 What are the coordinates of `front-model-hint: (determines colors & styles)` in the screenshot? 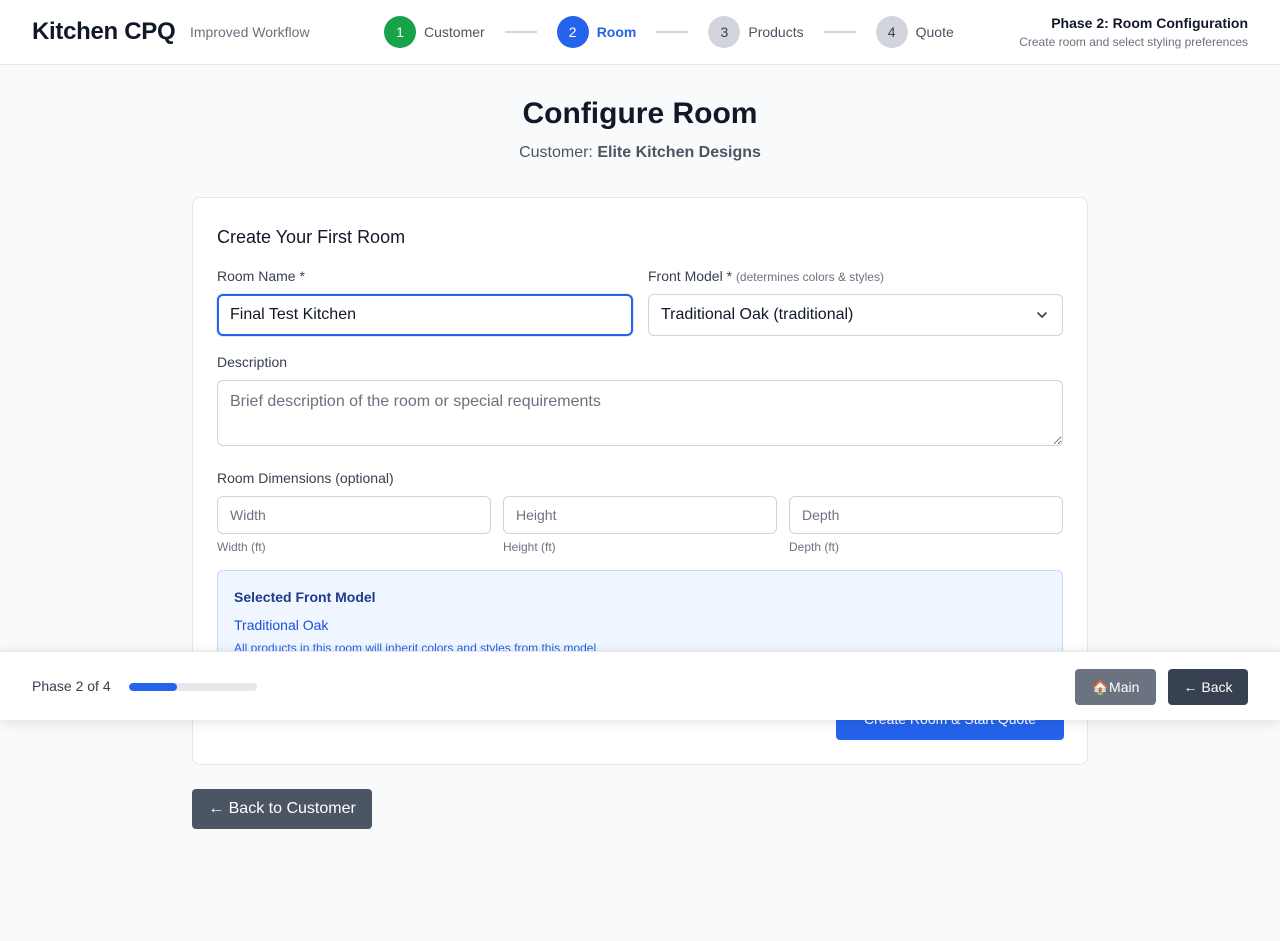 It's located at (809, 277).